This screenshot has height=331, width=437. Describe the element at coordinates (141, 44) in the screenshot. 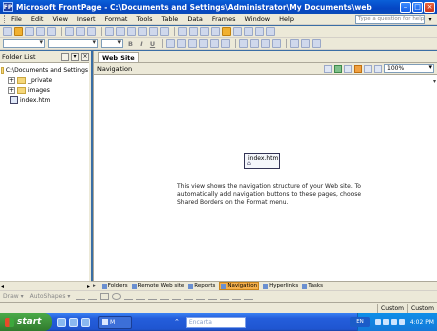

I see `italic-icon: I` at that location.